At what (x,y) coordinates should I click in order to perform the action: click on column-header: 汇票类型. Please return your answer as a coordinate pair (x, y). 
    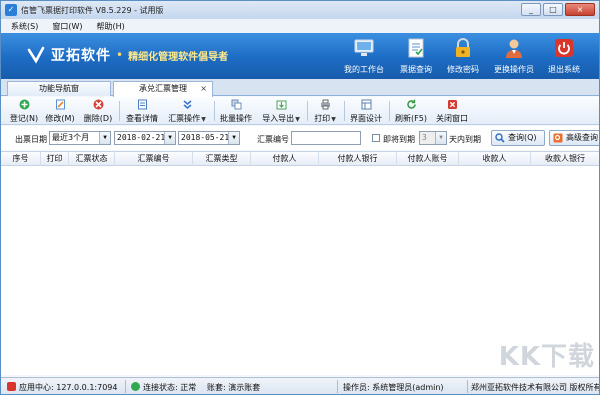
    Looking at the image, I should click on (222, 159).